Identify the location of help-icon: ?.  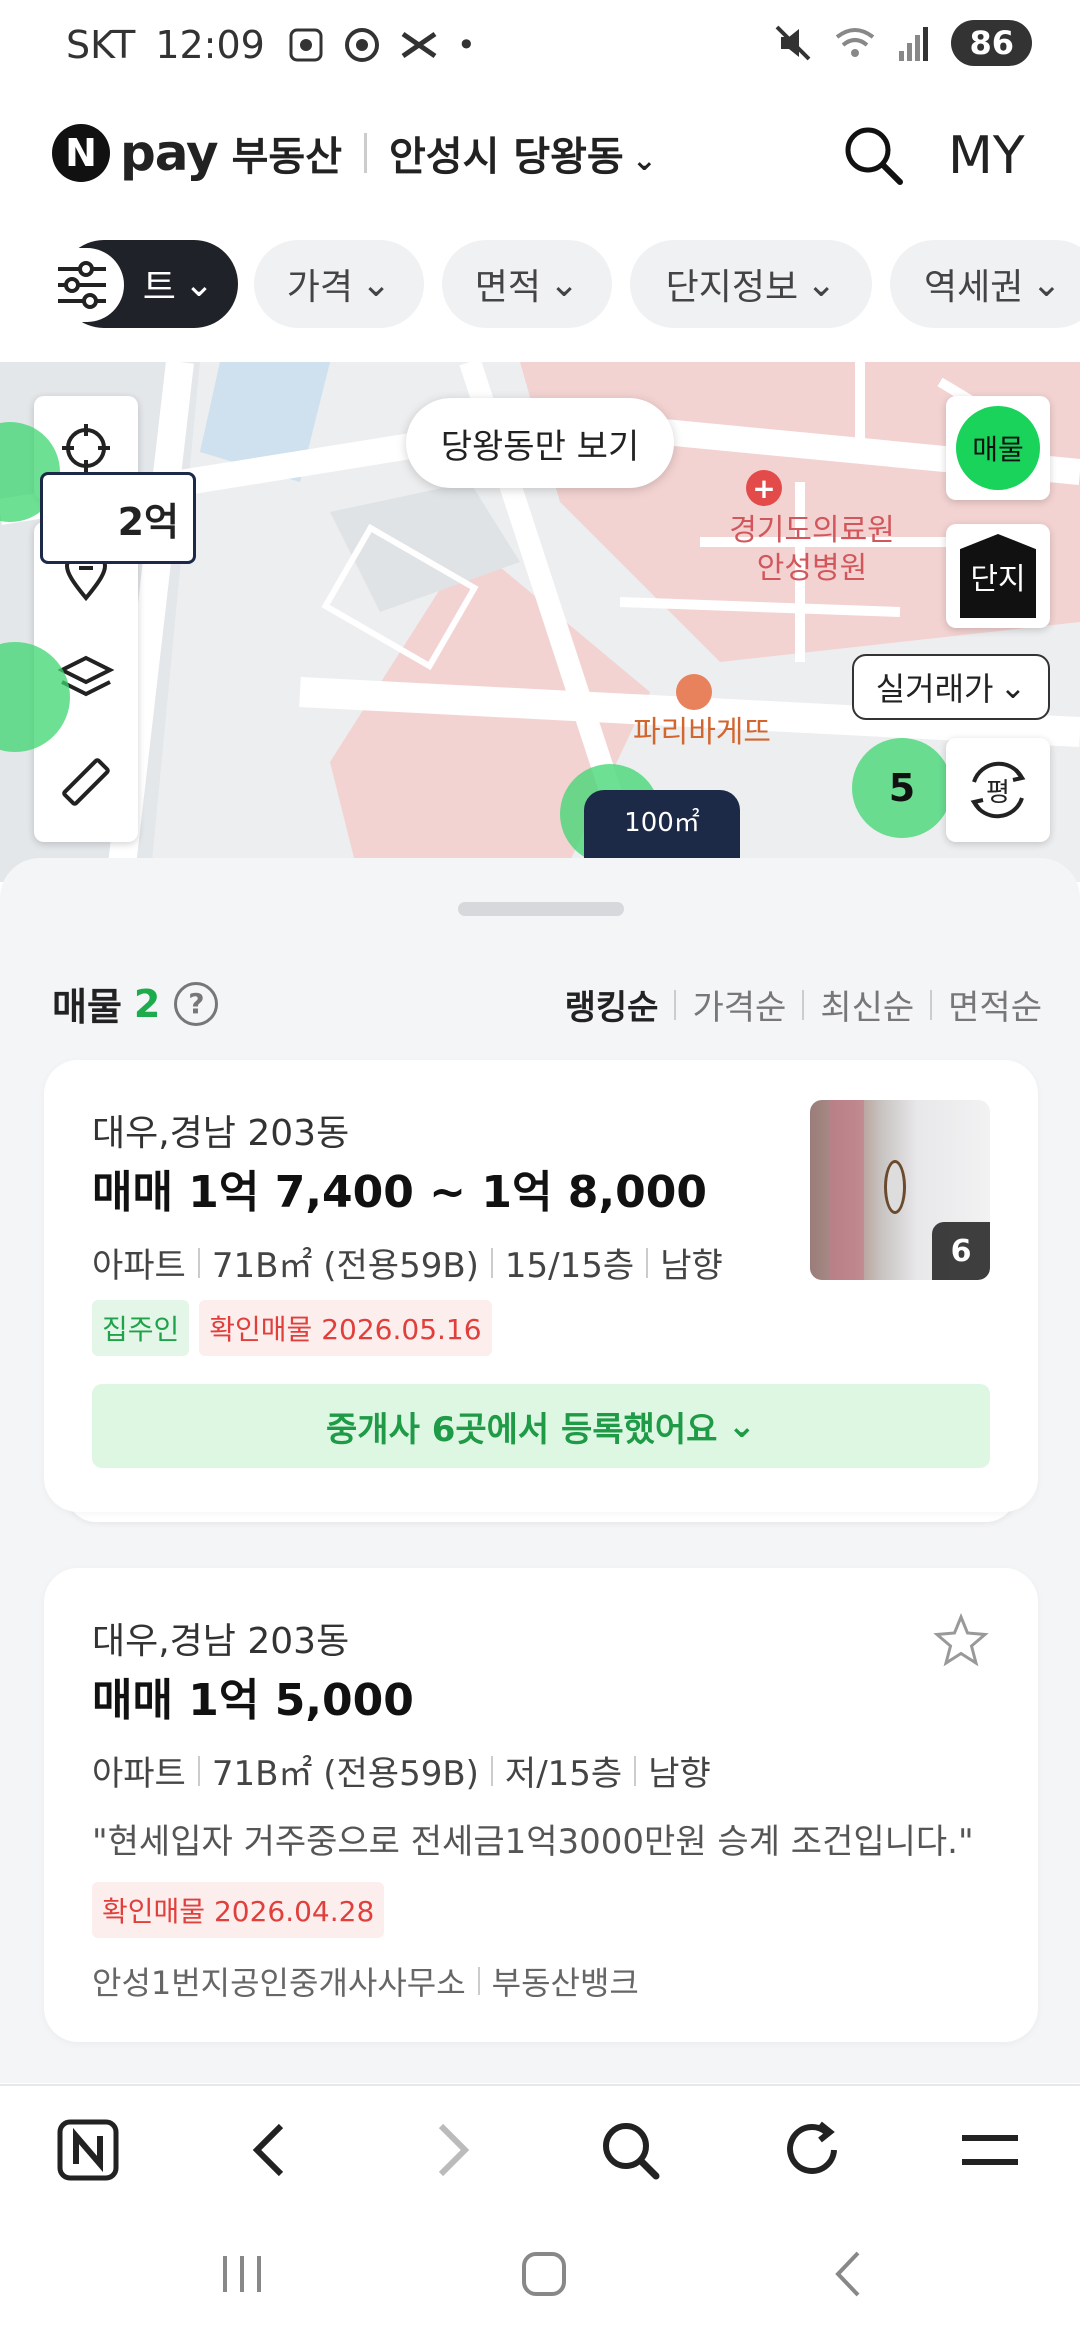
(196, 1003).